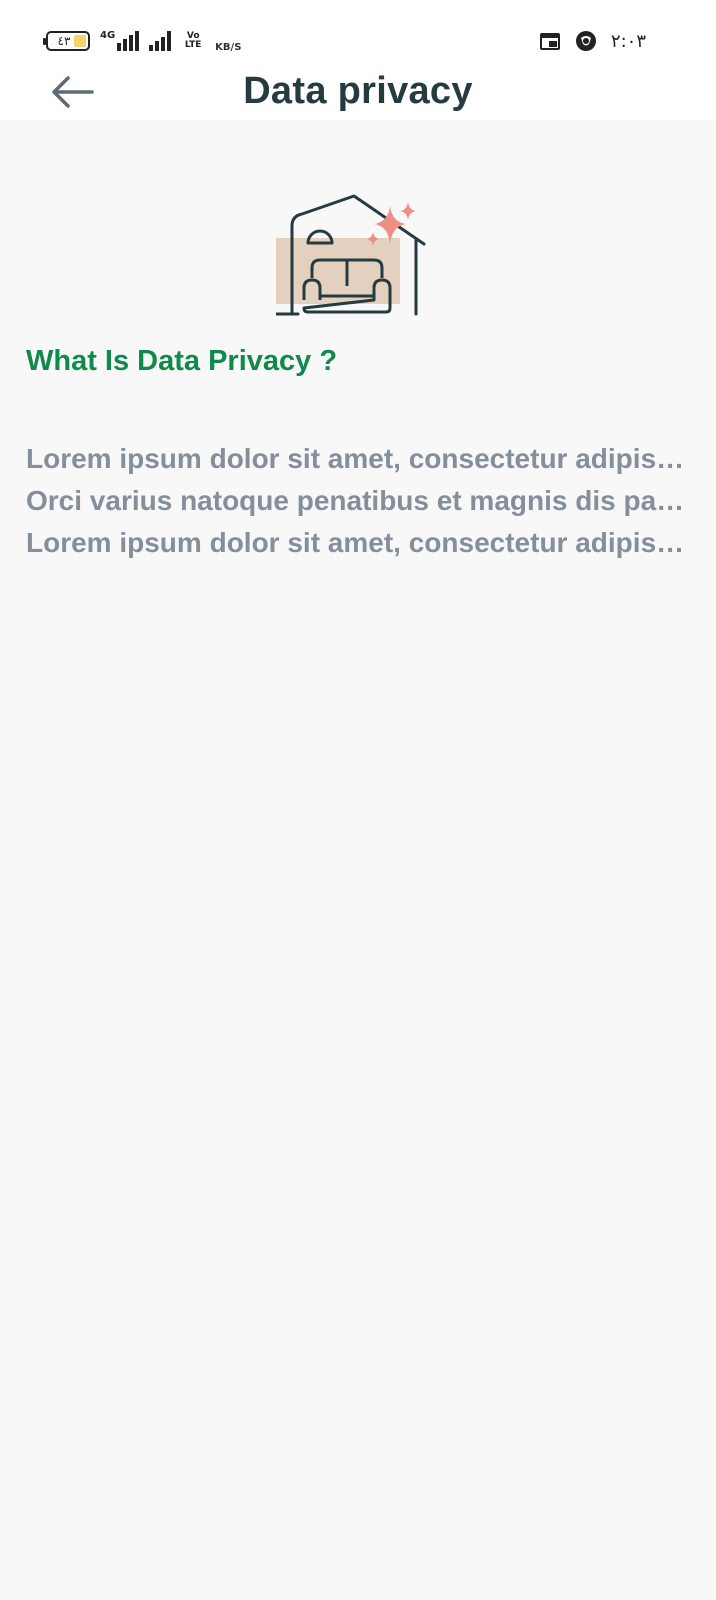 This screenshot has height=1600, width=716. I want to click on app-header: Data privacy, so click(358, 90).